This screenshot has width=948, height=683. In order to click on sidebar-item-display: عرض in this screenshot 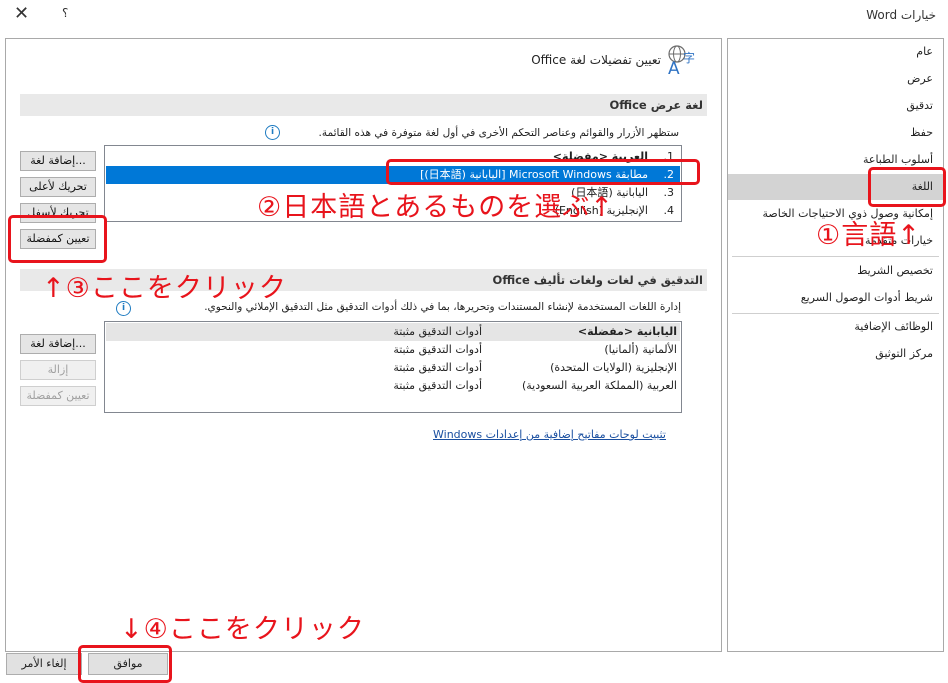, I will do `click(920, 78)`.